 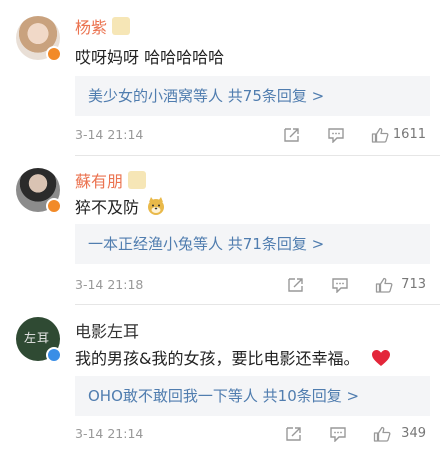 What do you see at coordinates (252, 285) in the screenshot?
I see `comment-meta: 3-14 21:18 713` at bounding box center [252, 285].